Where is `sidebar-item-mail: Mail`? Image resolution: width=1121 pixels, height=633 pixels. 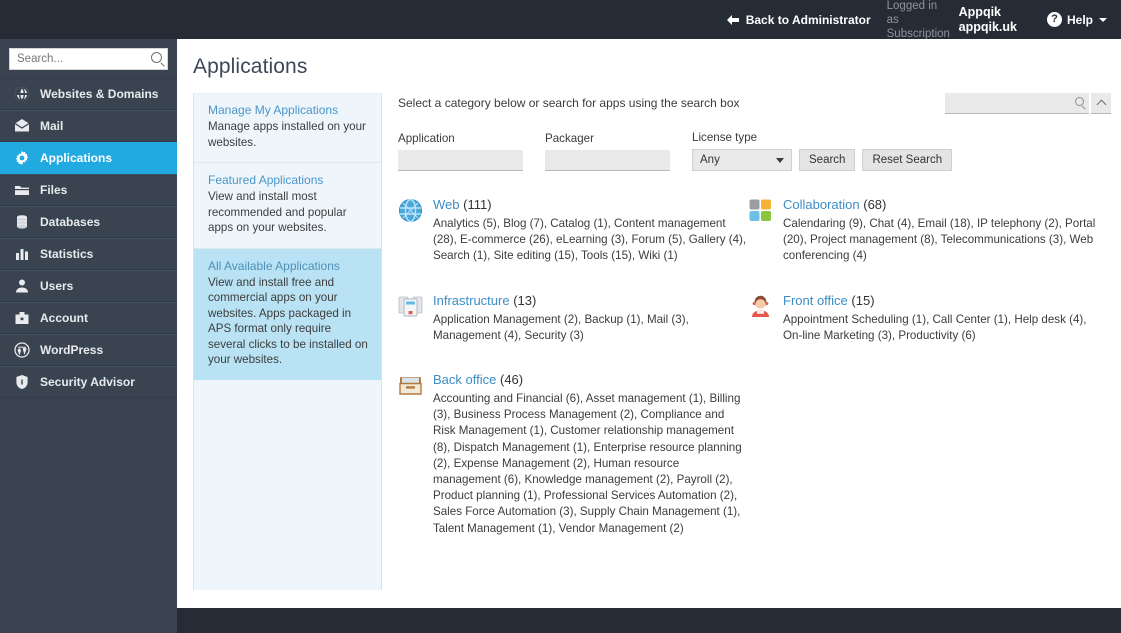 sidebar-item-mail: Mail is located at coordinates (88, 126).